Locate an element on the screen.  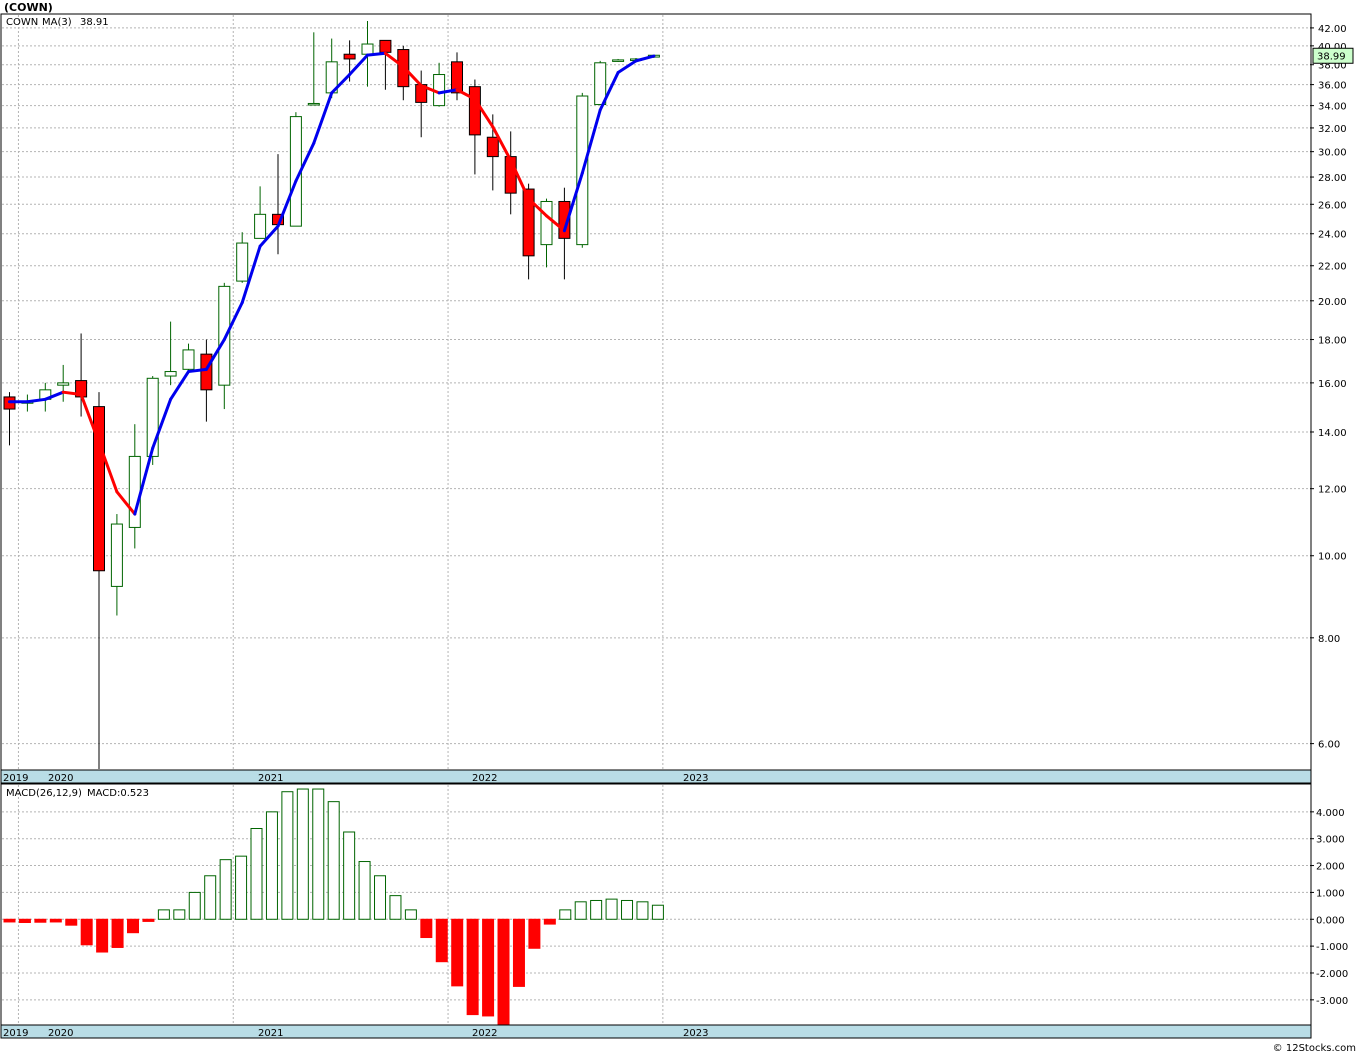
macd-tick-label: -2.000 is located at coordinates (1332, 974).